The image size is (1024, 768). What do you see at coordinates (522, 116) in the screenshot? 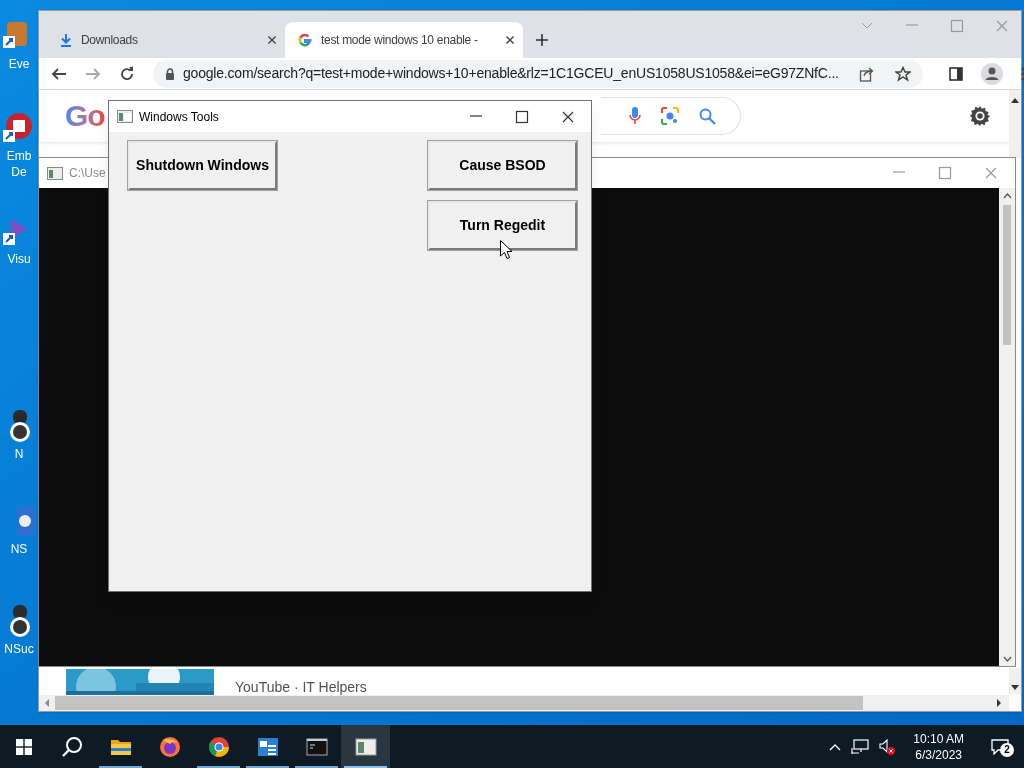
I see `maximize-icon` at bounding box center [522, 116].